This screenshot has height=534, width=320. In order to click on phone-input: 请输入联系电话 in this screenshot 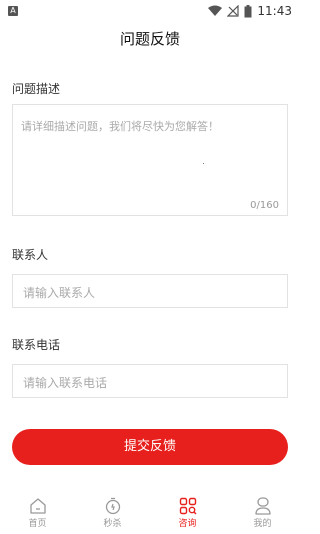, I will do `click(150, 381)`.